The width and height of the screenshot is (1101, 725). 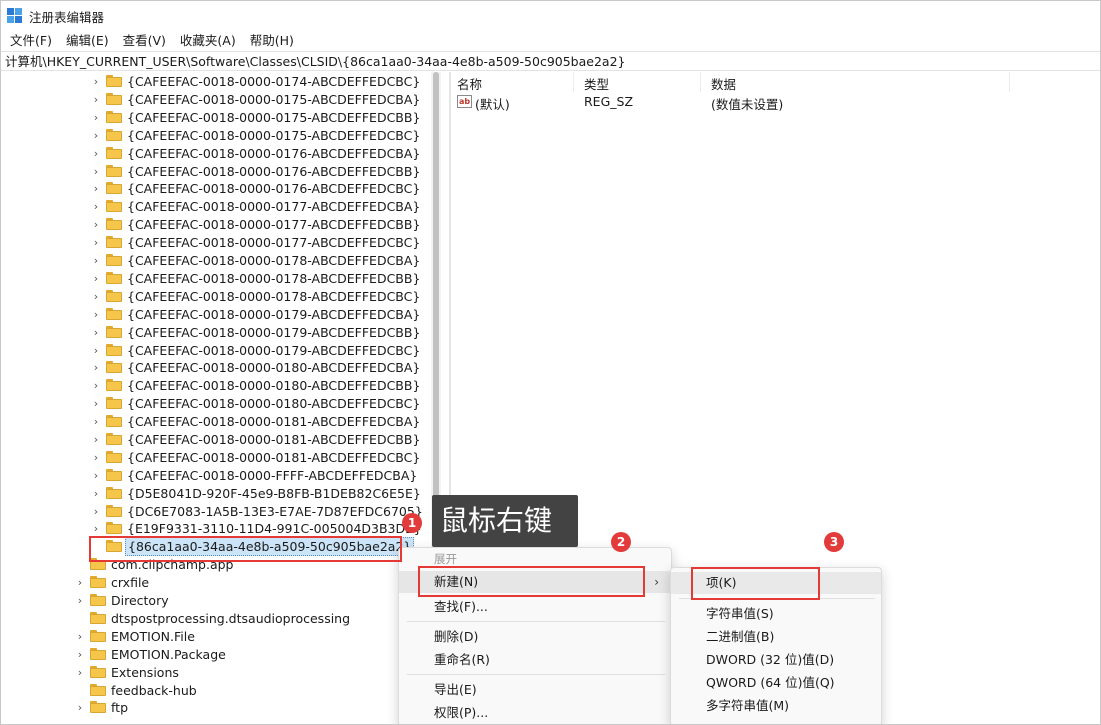 What do you see at coordinates (256, 367) in the screenshot?
I see `tree-item: › {CAFEEFAC-0018-0000-0180-ABCDEFFEDCBA}` at bounding box center [256, 367].